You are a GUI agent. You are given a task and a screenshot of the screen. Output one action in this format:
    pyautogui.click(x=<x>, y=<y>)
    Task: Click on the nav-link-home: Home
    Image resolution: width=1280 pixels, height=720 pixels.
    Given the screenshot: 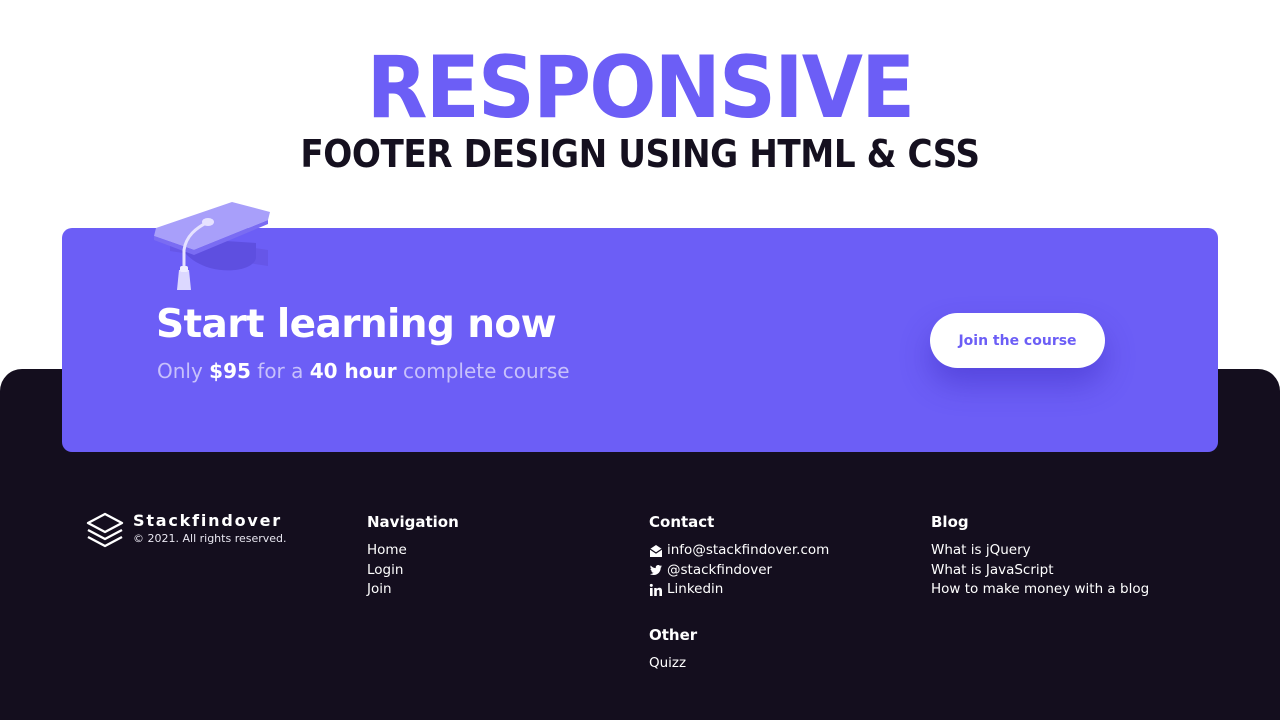 What is the action you would take?
    pyautogui.click(x=387, y=551)
    